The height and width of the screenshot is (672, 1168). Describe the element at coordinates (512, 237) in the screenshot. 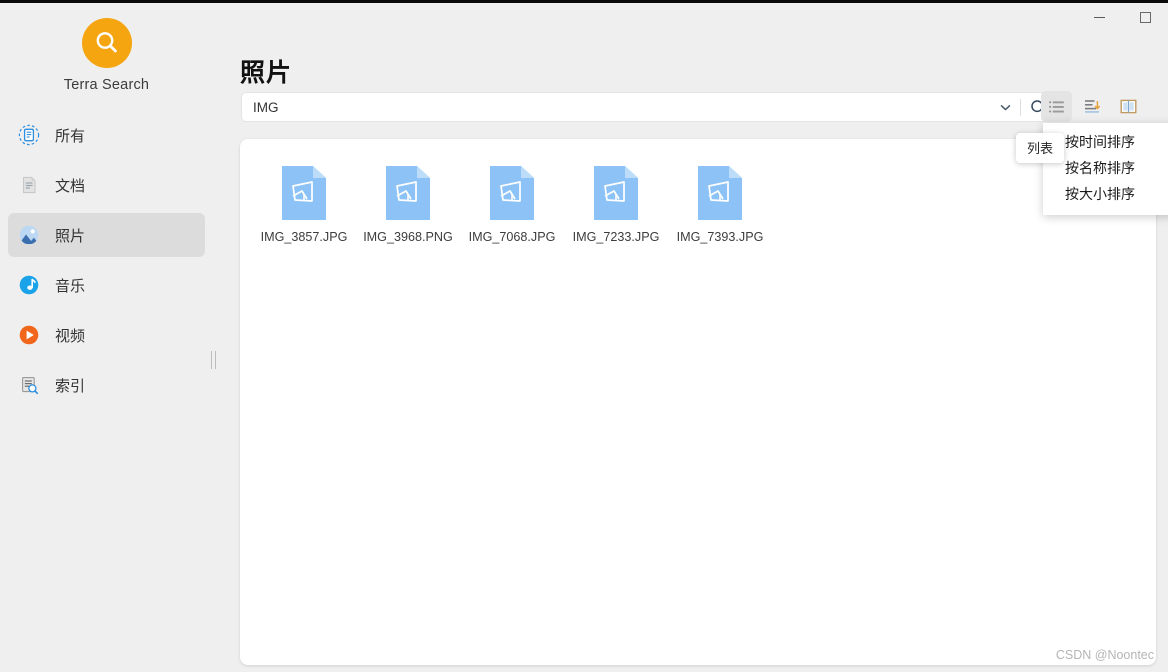

I see `file-name: IMG_7068.JPG` at that location.